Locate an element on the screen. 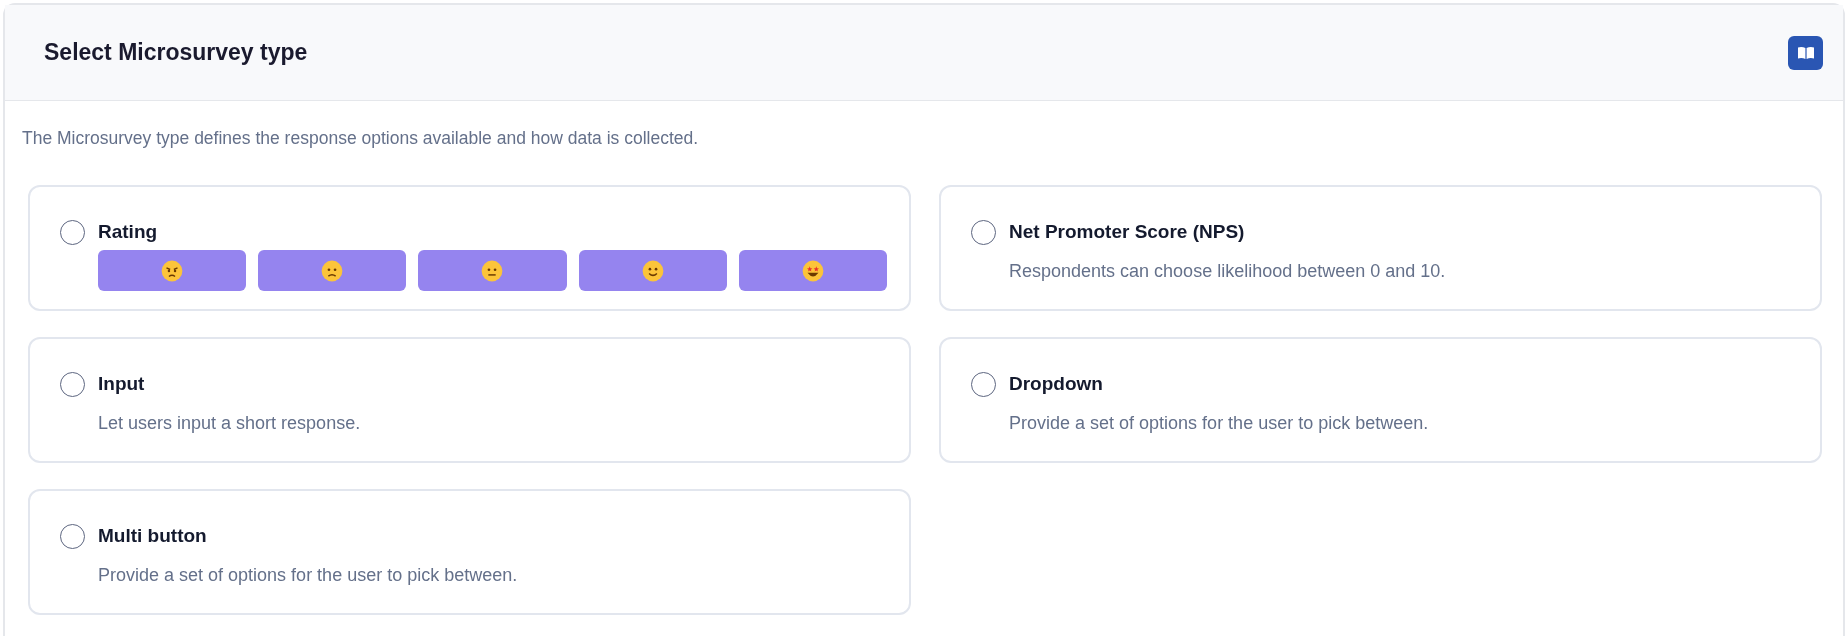 Image resolution: width=1848 pixels, height=636 pixels. option-card: Input Let users input a short response. is located at coordinates (469, 400).